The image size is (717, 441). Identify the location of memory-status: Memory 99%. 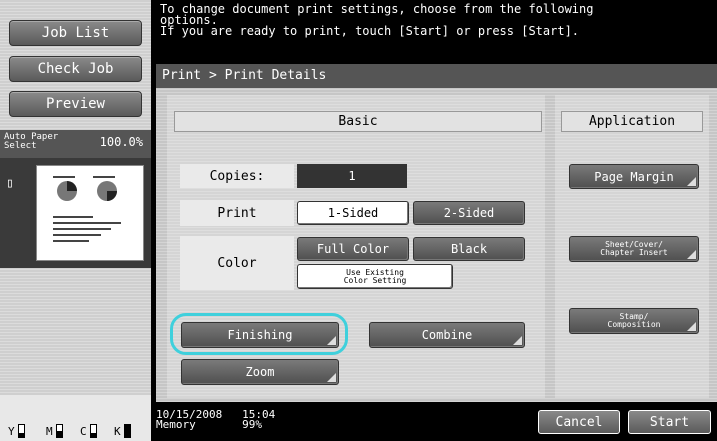
(209, 424).